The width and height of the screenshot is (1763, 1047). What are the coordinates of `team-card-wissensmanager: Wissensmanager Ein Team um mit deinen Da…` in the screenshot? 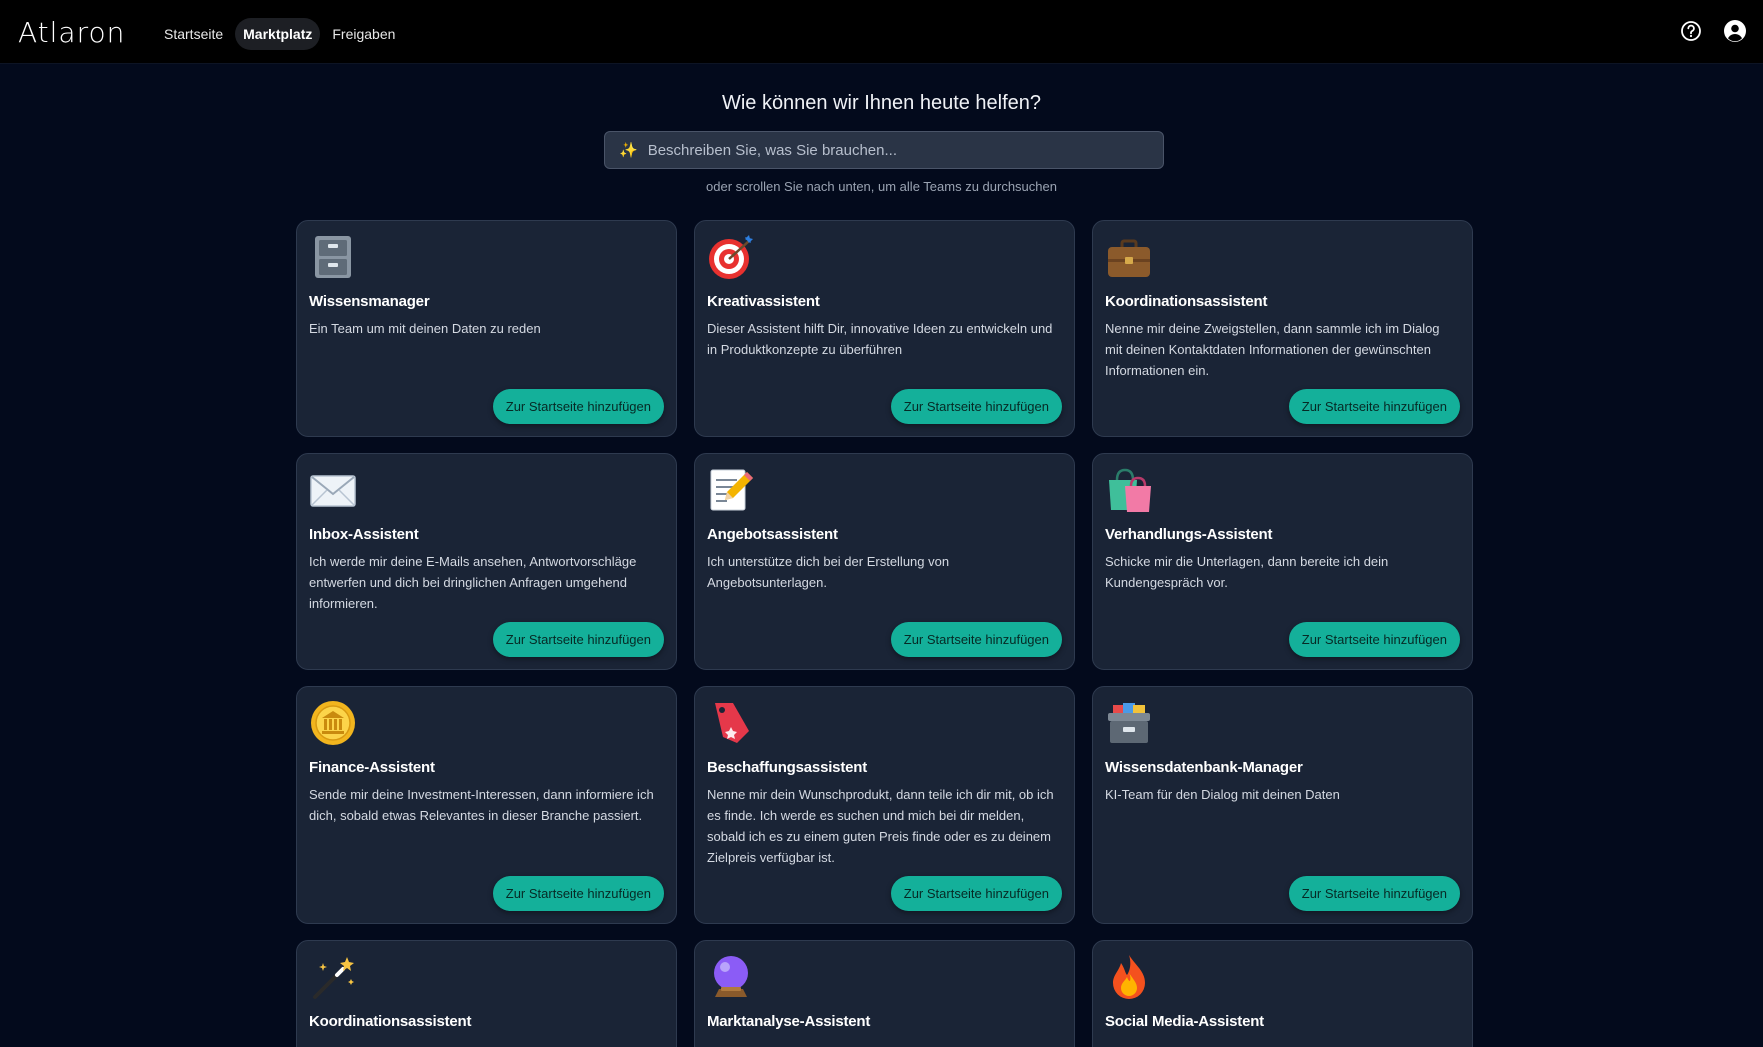 It's located at (486, 328).